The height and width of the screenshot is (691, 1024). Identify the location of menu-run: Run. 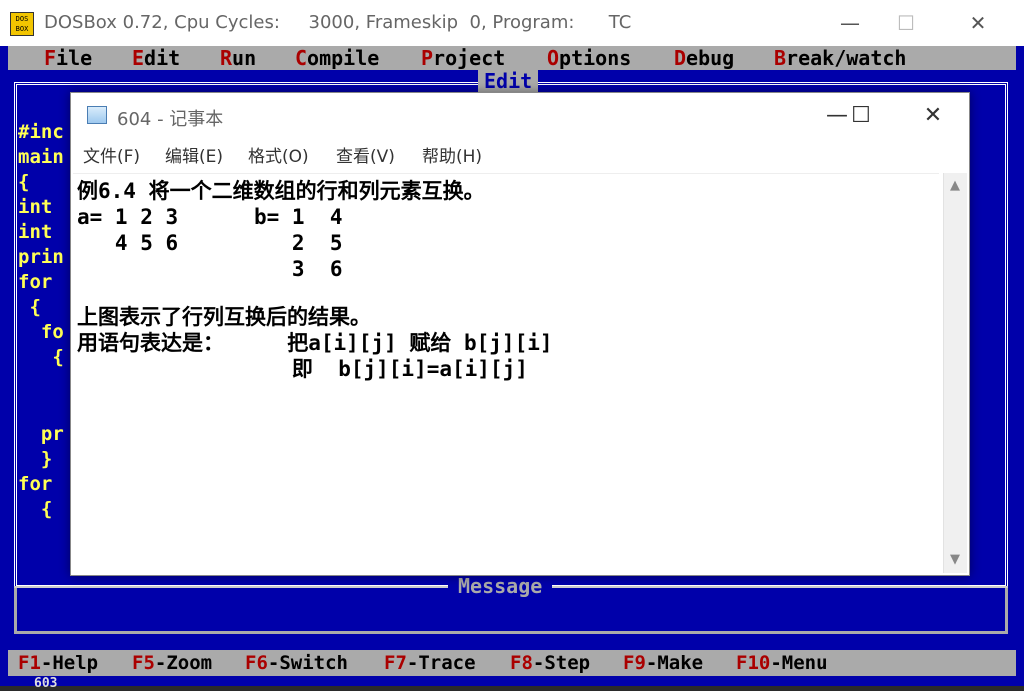
(238, 58).